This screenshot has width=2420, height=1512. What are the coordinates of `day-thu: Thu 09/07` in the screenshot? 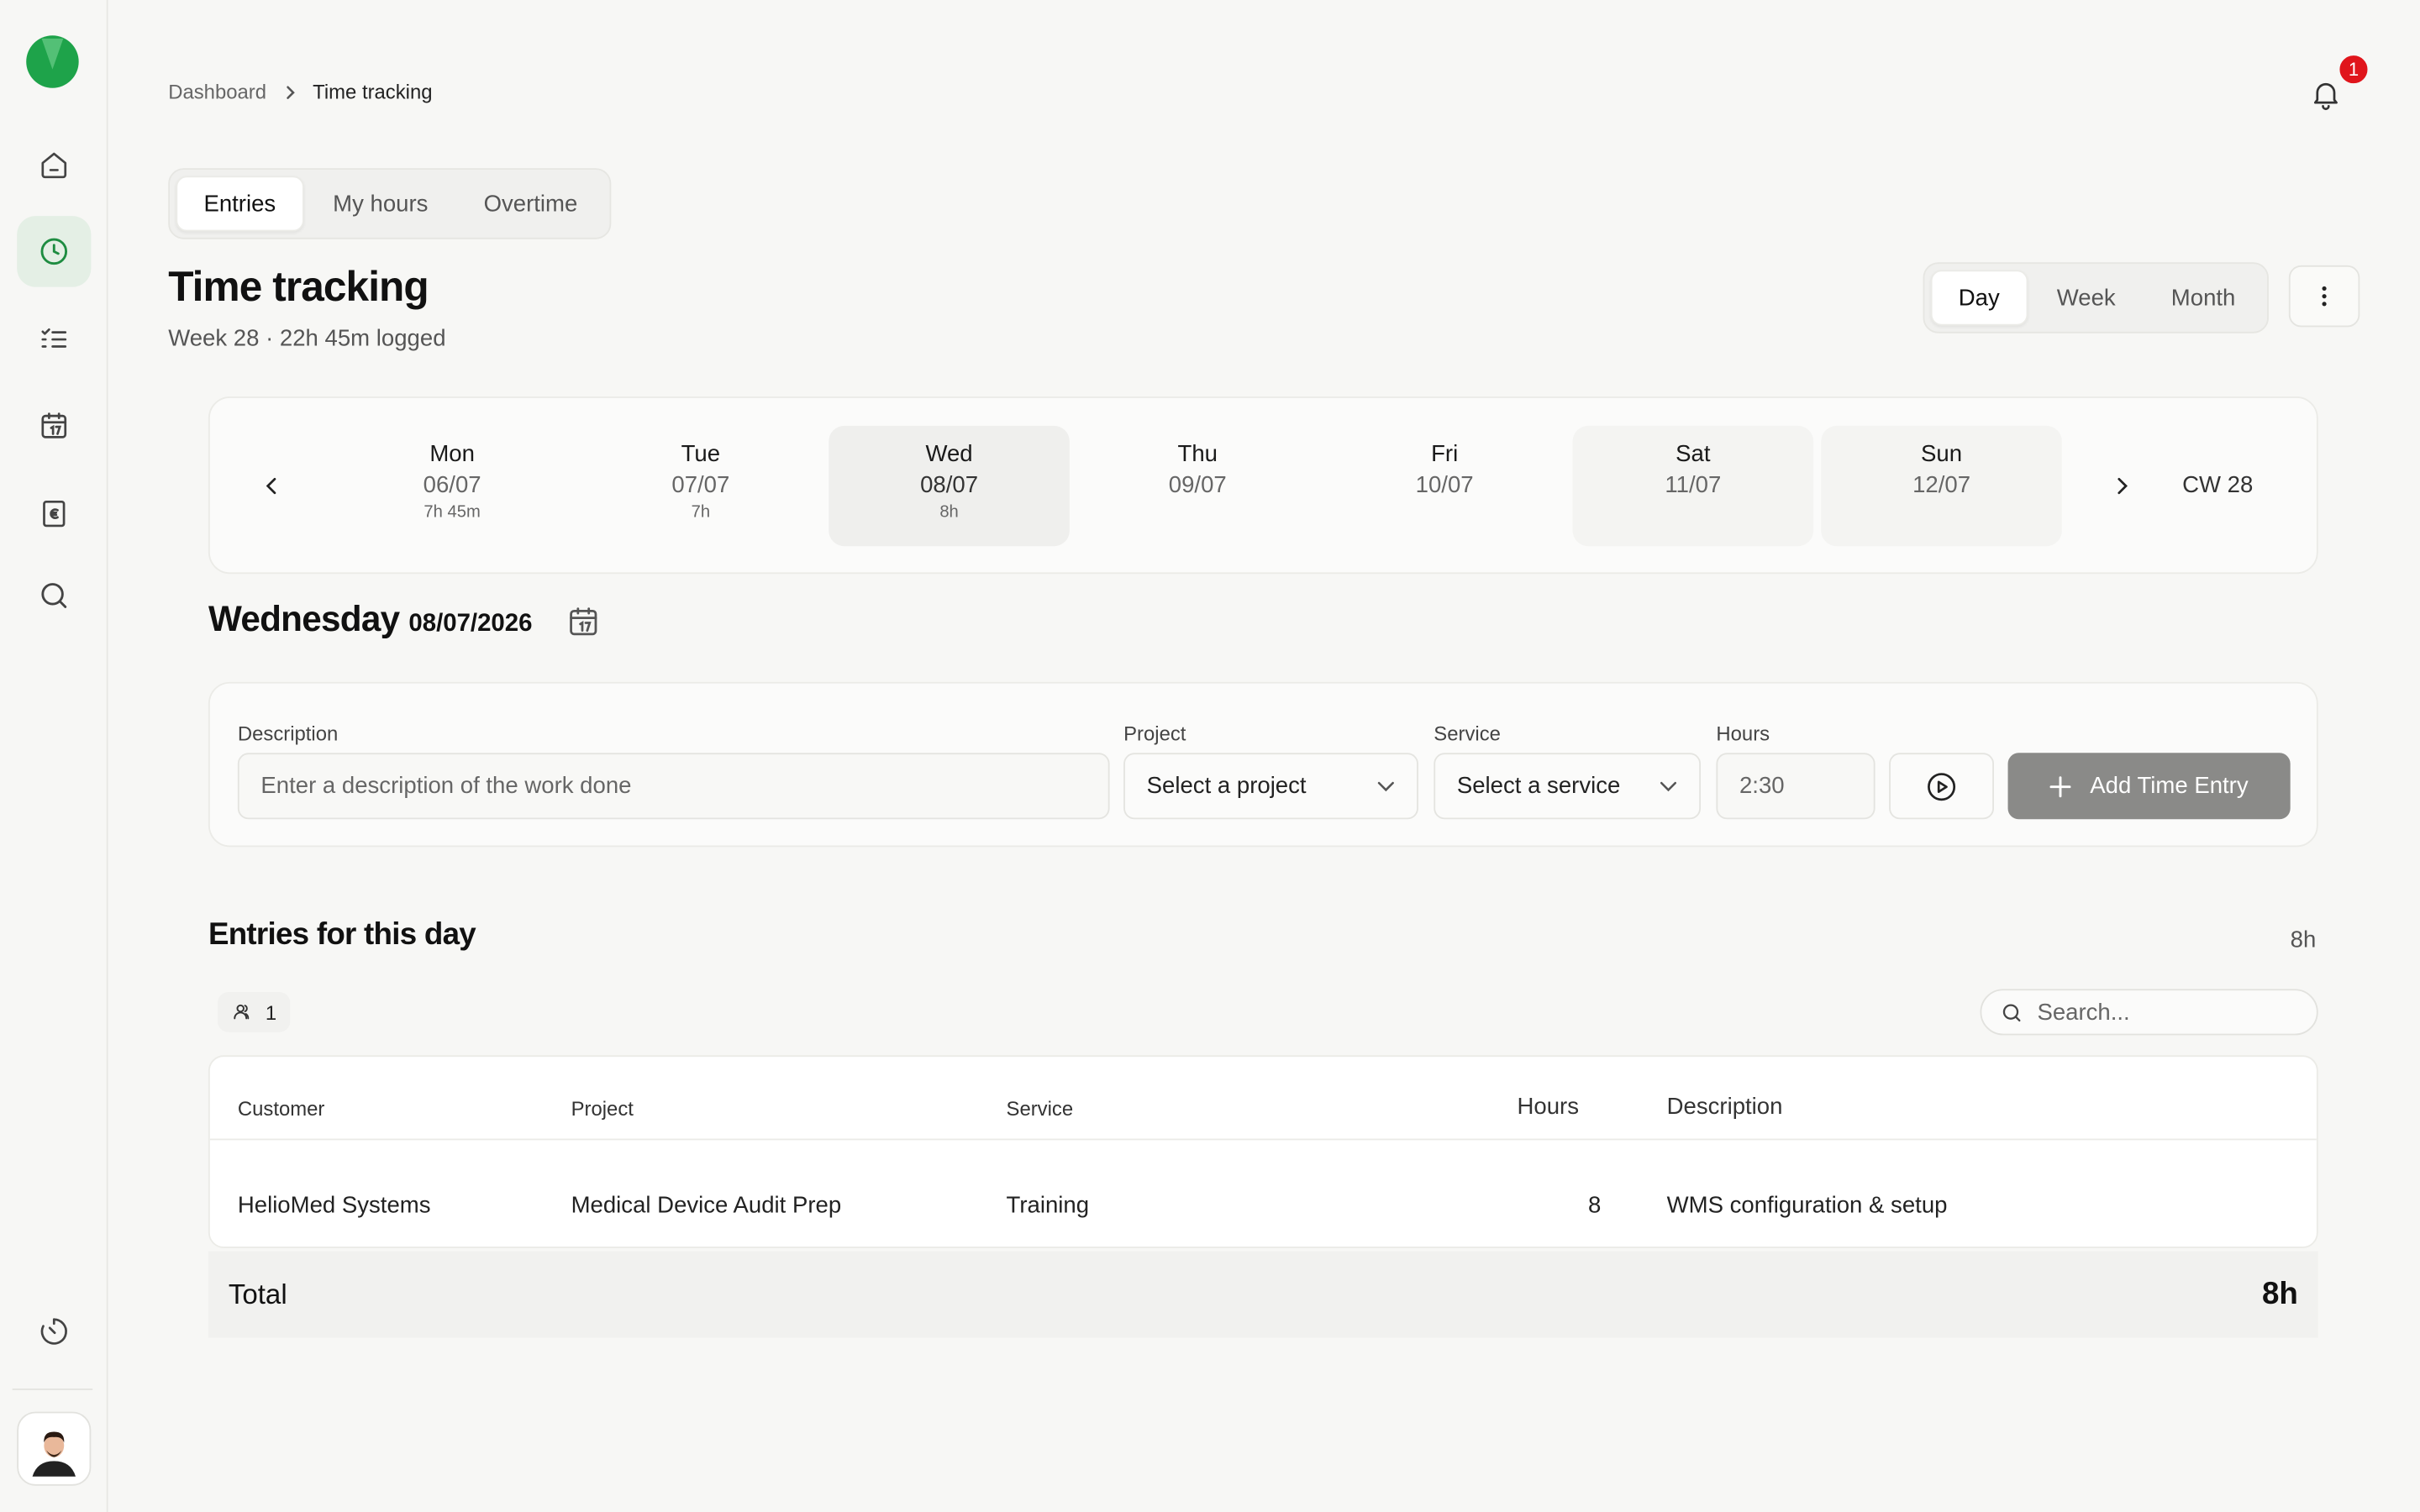 It's located at (1197, 486).